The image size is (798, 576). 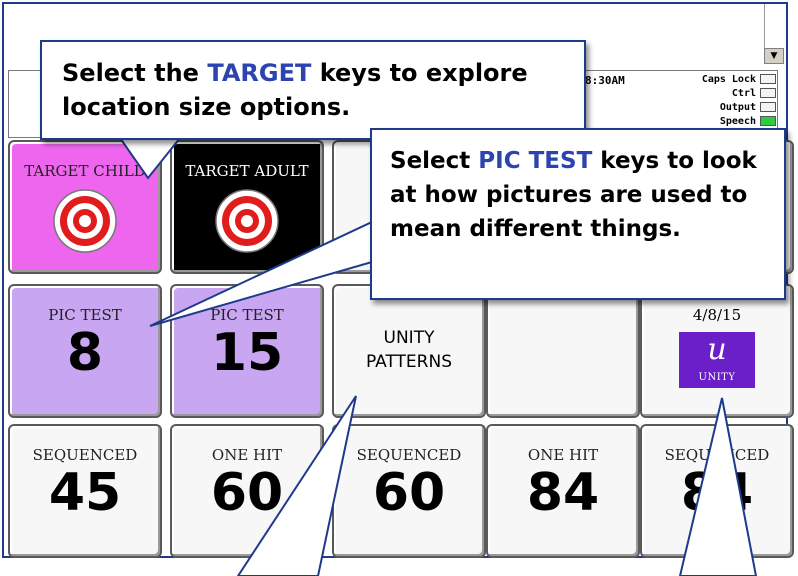 What do you see at coordinates (717, 377) in the screenshot?
I see `logo-text: UNITY` at bounding box center [717, 377].